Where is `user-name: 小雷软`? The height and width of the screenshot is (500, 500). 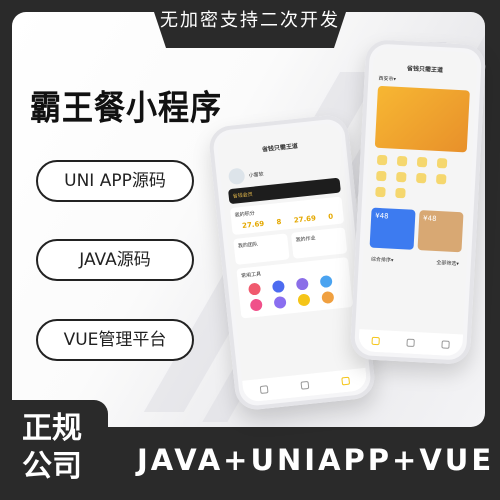 user-name: 小雷软 is located at coordinates (256, 174).